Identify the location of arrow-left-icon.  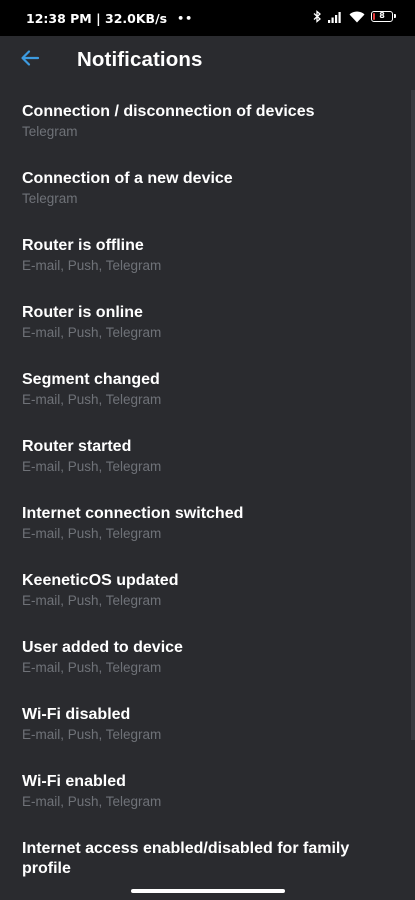
(30, 60).